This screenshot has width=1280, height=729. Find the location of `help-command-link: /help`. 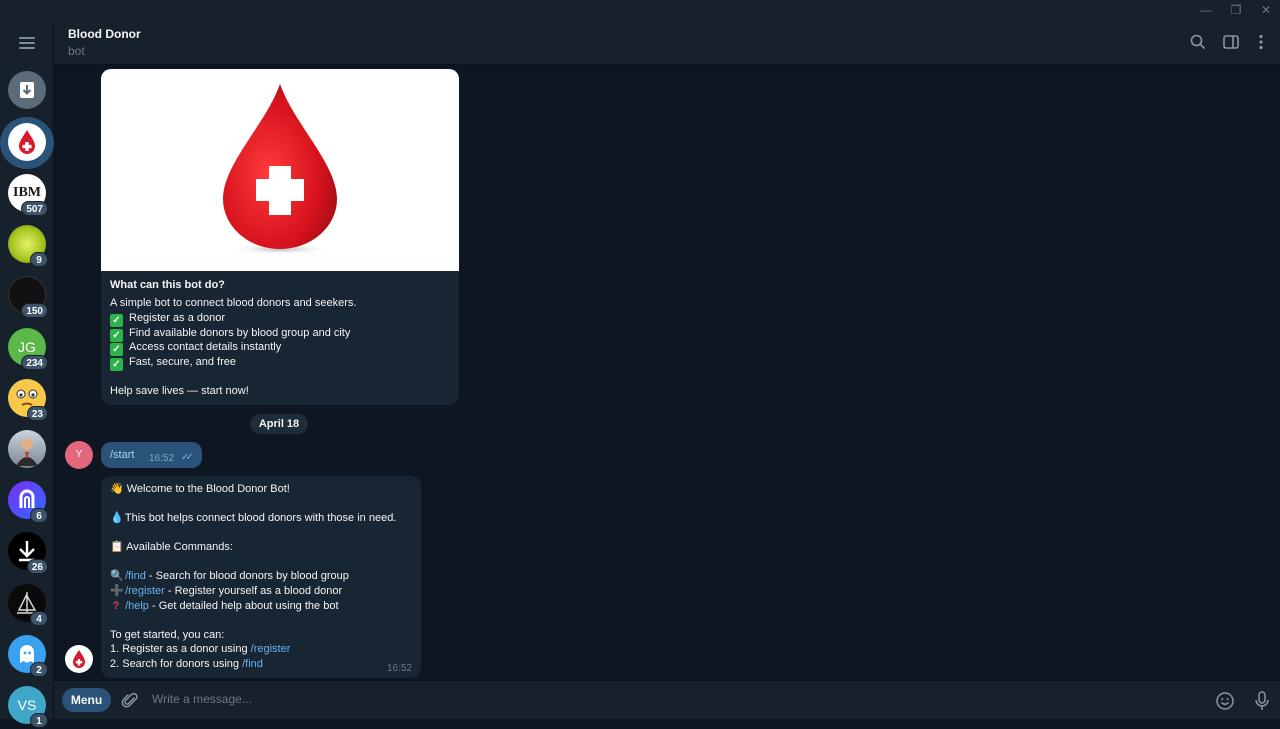

help-command-link: /help is located at coordinates (137, 606).